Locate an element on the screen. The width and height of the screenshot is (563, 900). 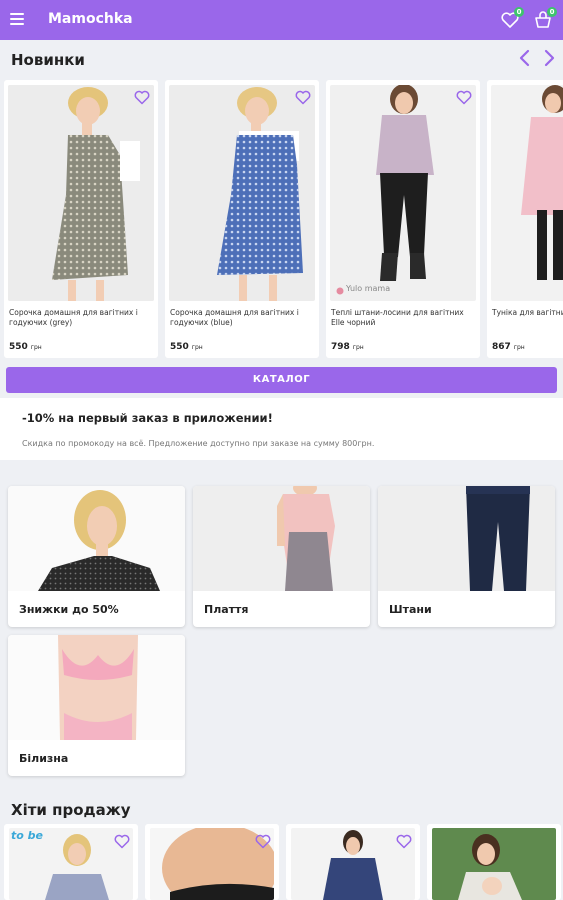
brand-logo: to be is located at coordinates (27, 835).